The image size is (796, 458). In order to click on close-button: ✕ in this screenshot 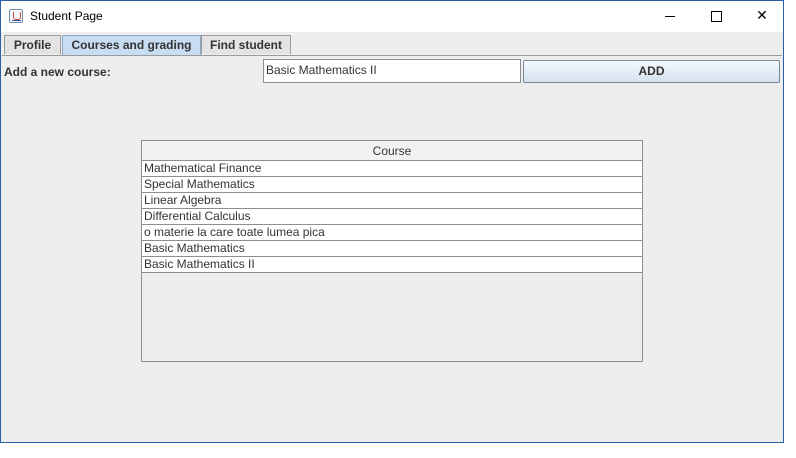, I will do `click(762, 16)`.